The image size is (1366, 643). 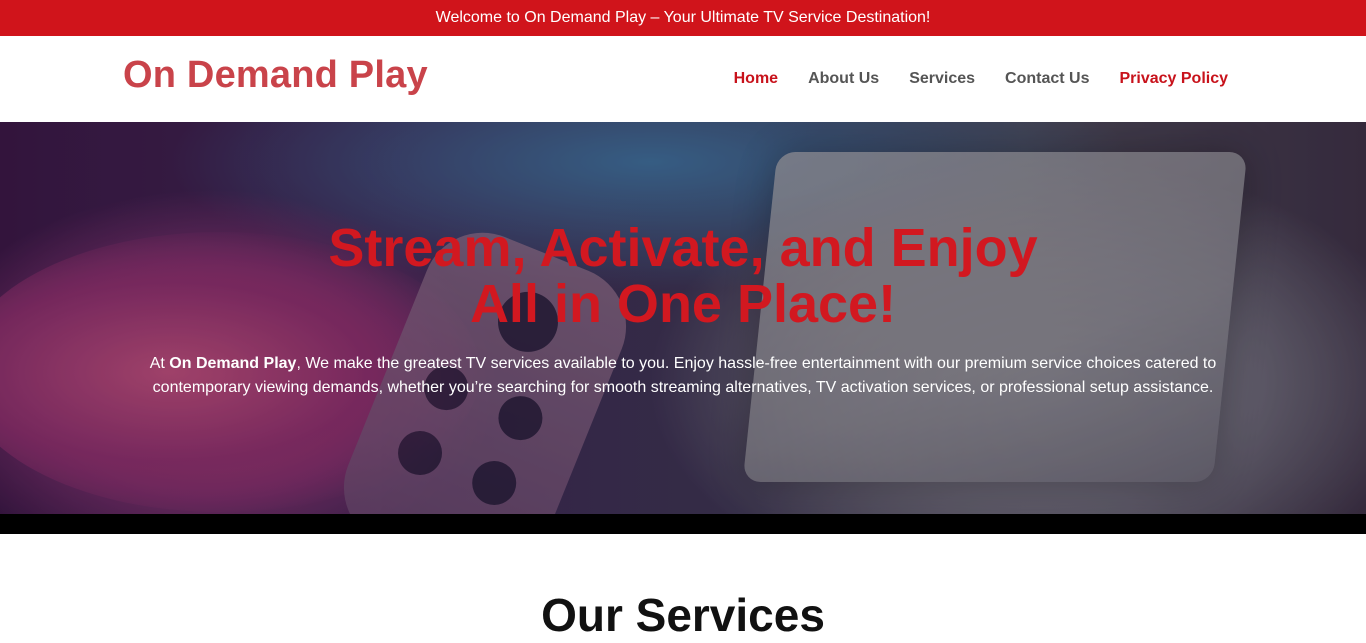 What do you see at coordinates (275, 75) in the screenshot?
I see `site-logo: On Demand Play` at bounding box center [275, 75].